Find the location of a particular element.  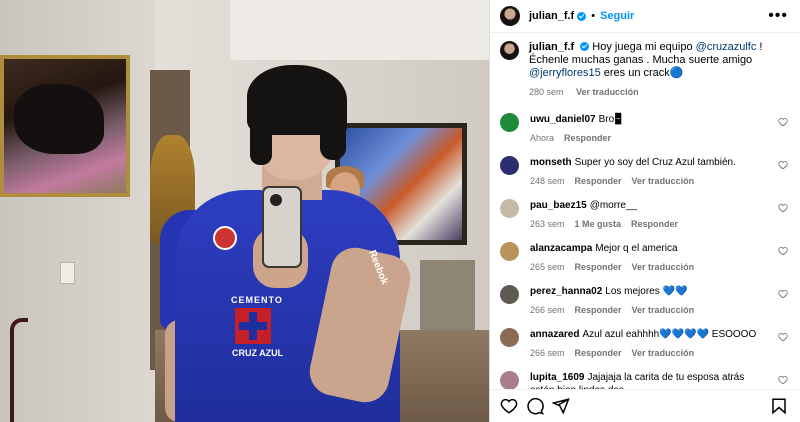

comment-text: Super yo soy del Cruz Azul también. is located at coordinates (655, 162).